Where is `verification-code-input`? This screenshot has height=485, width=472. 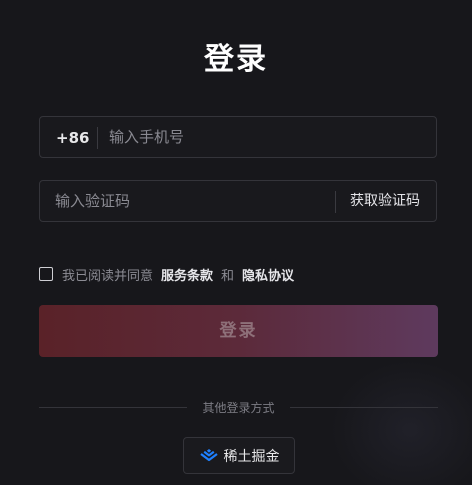 verification-code-input is located at coordinates (190, 201).